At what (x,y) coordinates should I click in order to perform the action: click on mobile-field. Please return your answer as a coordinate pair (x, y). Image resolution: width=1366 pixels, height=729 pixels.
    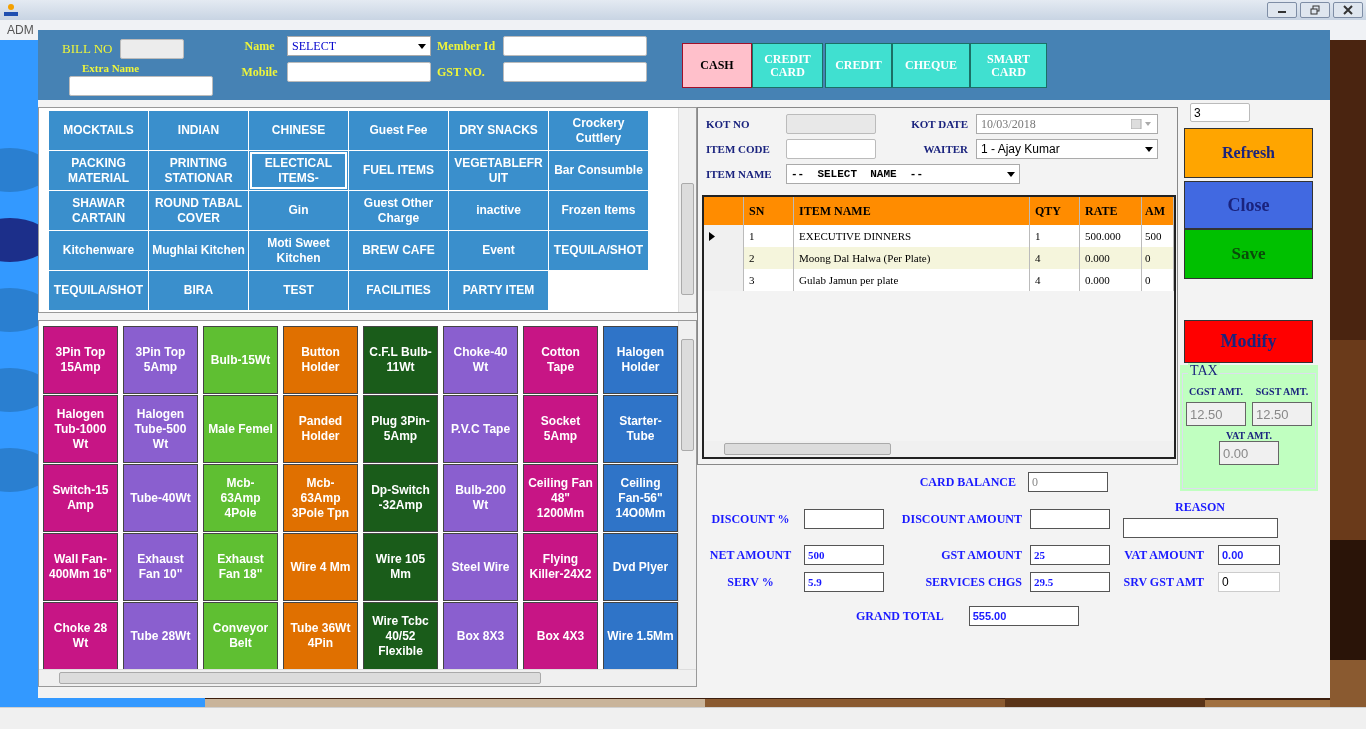
    Looking at the image, I should click on (359, 72).